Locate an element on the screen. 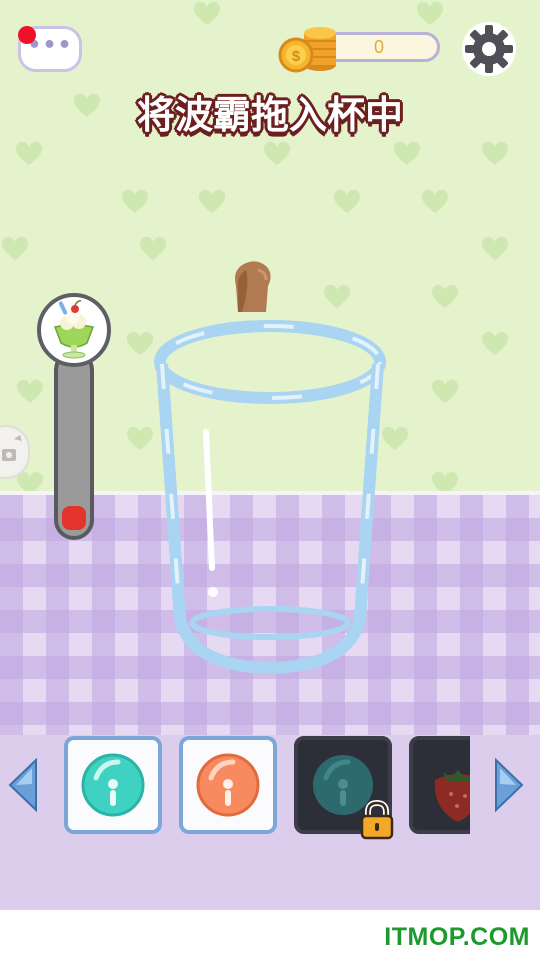  ingredient-slot-orange-bubble is located at coordinates (228, 785).